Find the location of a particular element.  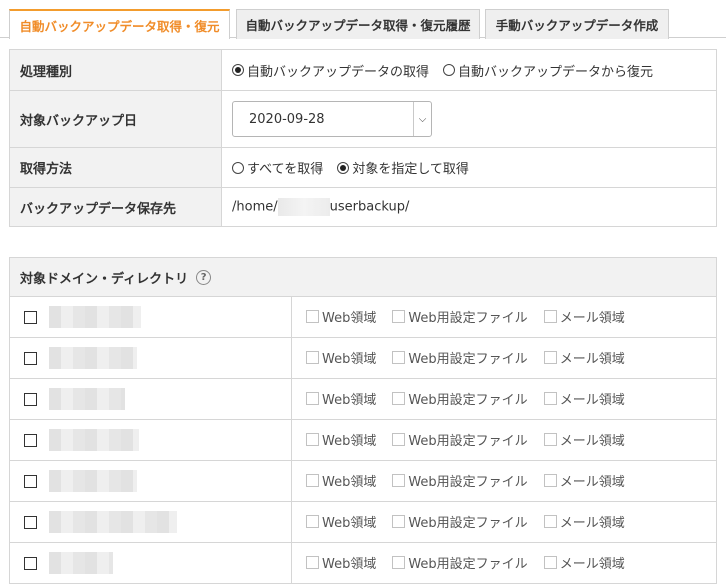

method-cell: すべてを取得 対象を指定して取得 is located at coordinates (469, 167).